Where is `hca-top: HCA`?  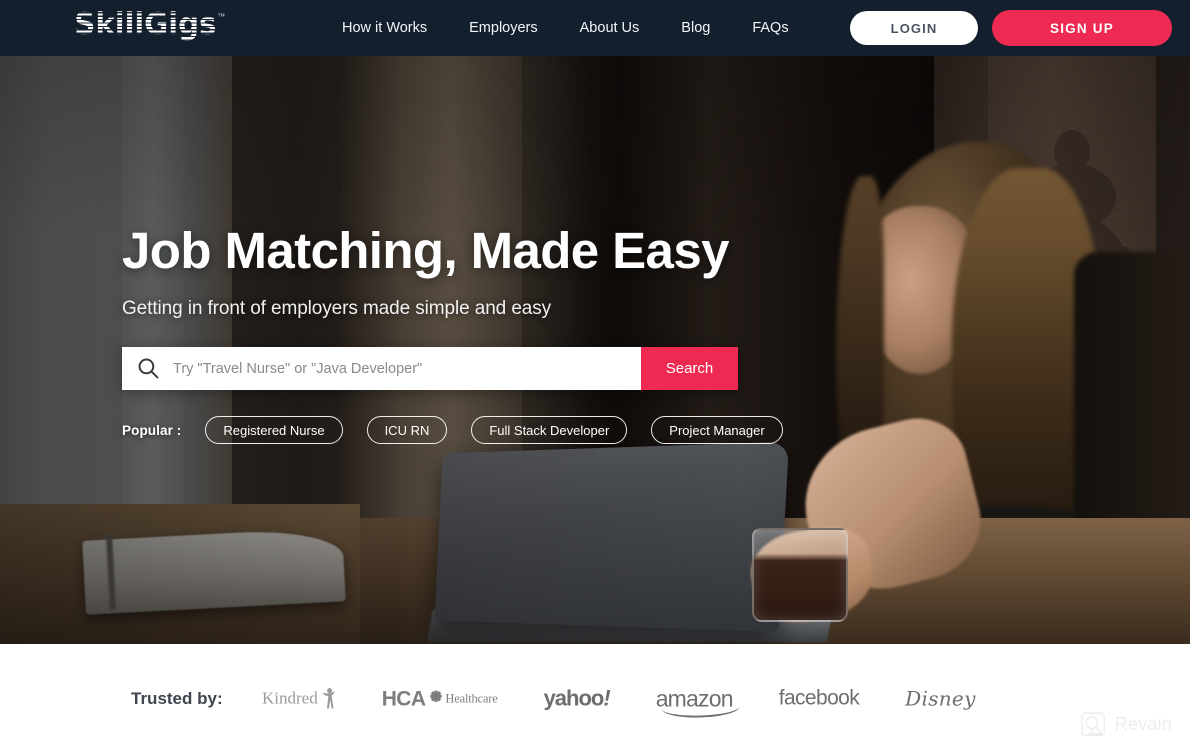
hca-top: HCA is located at coordinates (414, 698).